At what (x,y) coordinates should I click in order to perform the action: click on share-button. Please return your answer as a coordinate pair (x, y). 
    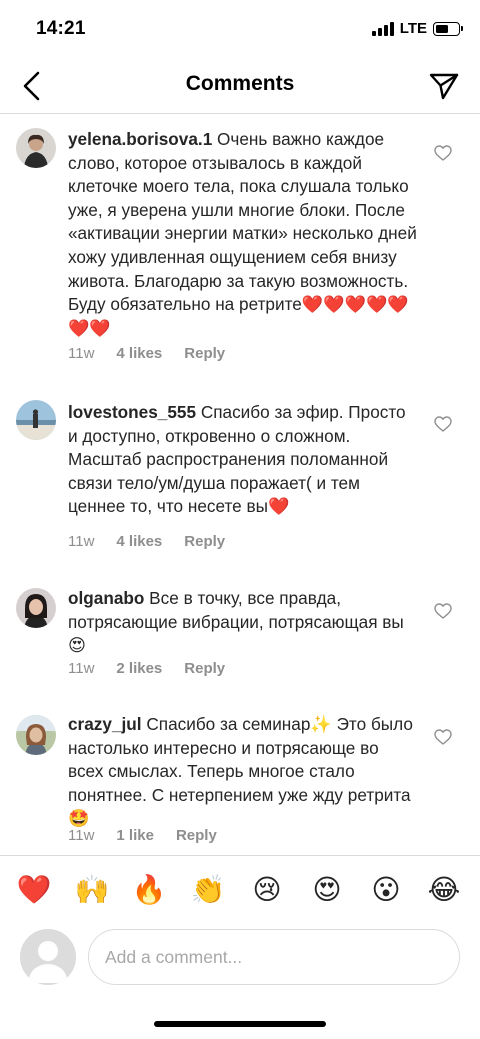
    Looking at the image, I should click on (444, 86).